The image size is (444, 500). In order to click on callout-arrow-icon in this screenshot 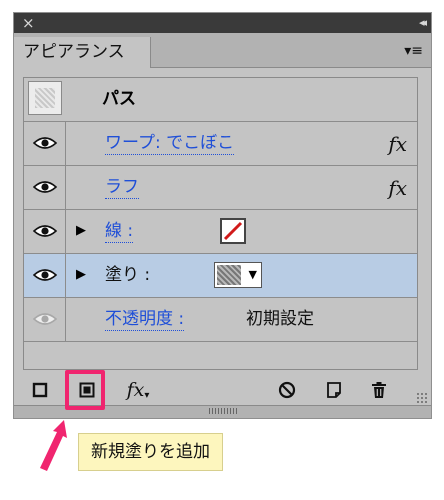, I will do `click(53, 445)`.